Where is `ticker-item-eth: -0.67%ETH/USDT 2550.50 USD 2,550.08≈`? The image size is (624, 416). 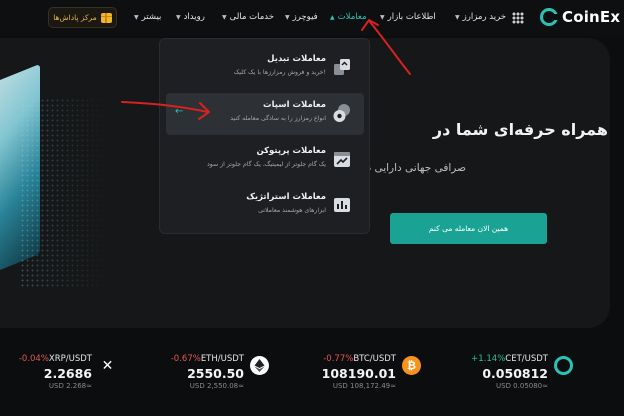 ticker-item-eth: -0.67%ETH/USDT 2550.50 USD 2,550.08≈ is located at coordinates (206, 374).